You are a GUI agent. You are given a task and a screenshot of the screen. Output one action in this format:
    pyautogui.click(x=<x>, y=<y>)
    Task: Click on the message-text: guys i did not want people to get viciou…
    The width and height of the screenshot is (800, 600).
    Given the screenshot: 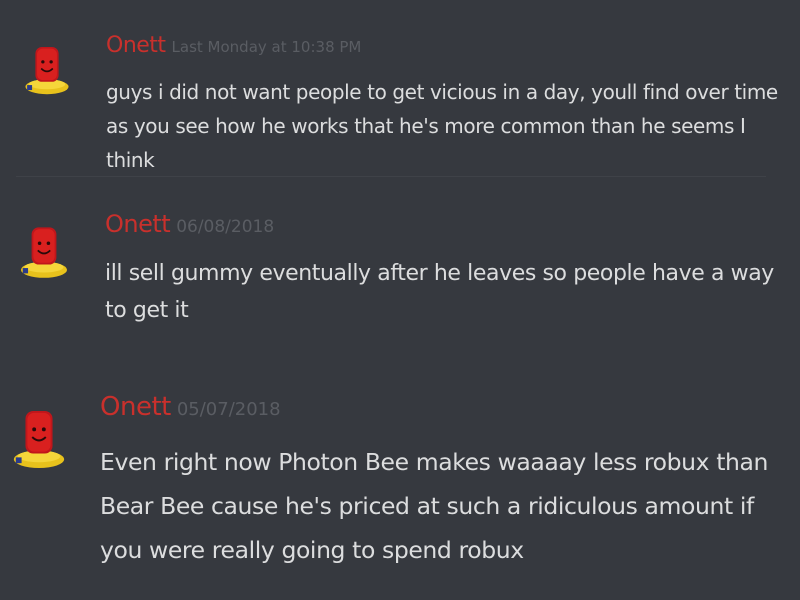 What is the action you would take?
    pyautogui.click(x=442, y=126)
    